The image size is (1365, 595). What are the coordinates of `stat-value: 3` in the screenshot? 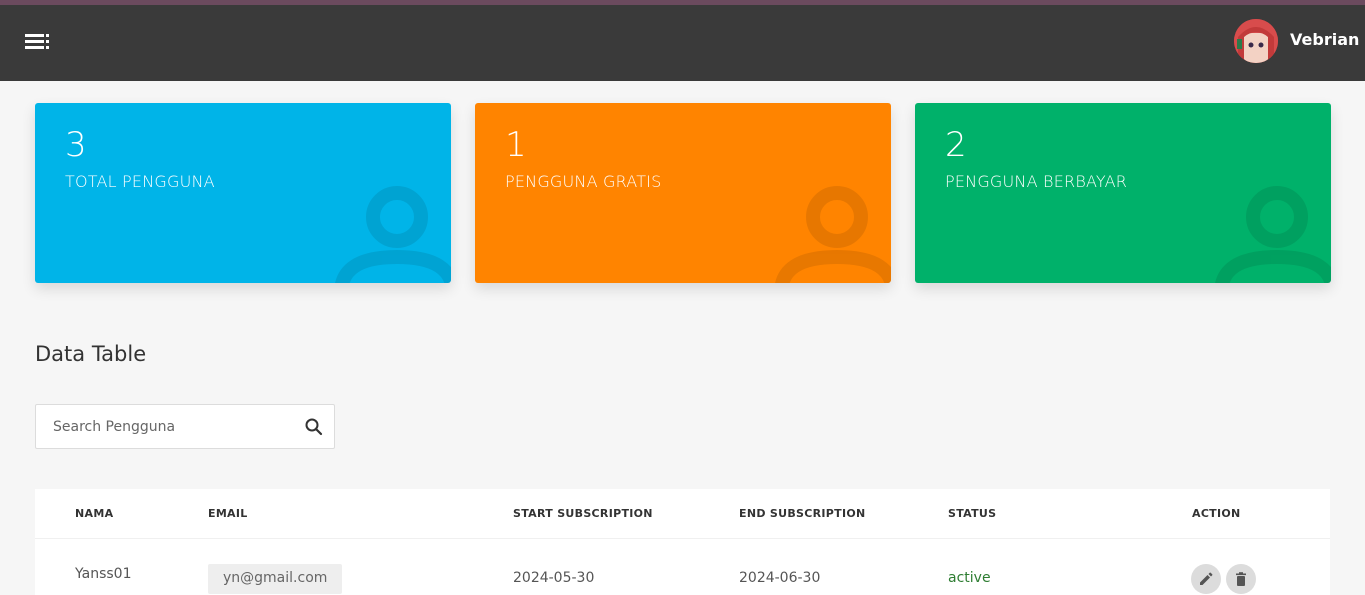 It's located at (76, 145).